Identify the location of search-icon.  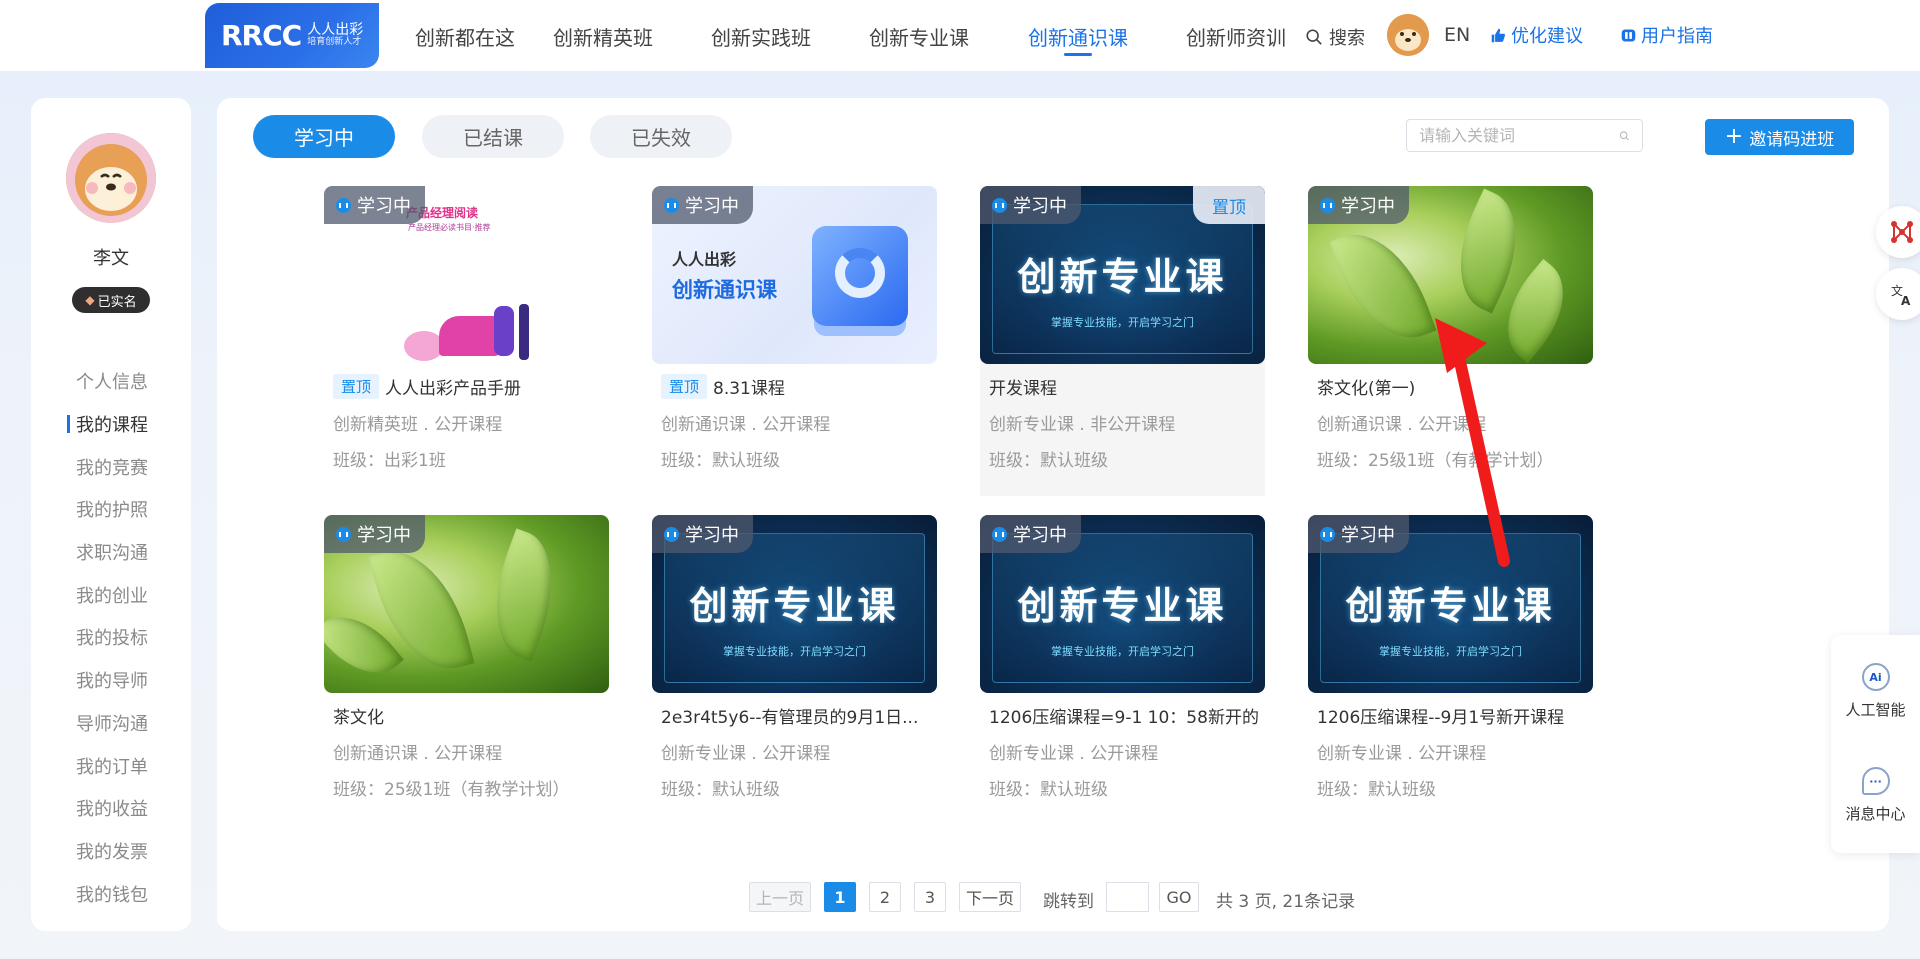
(1624, 136).